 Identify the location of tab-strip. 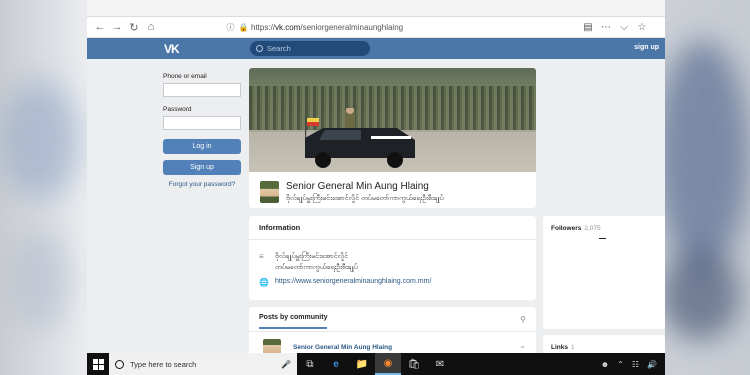
(376, 8).